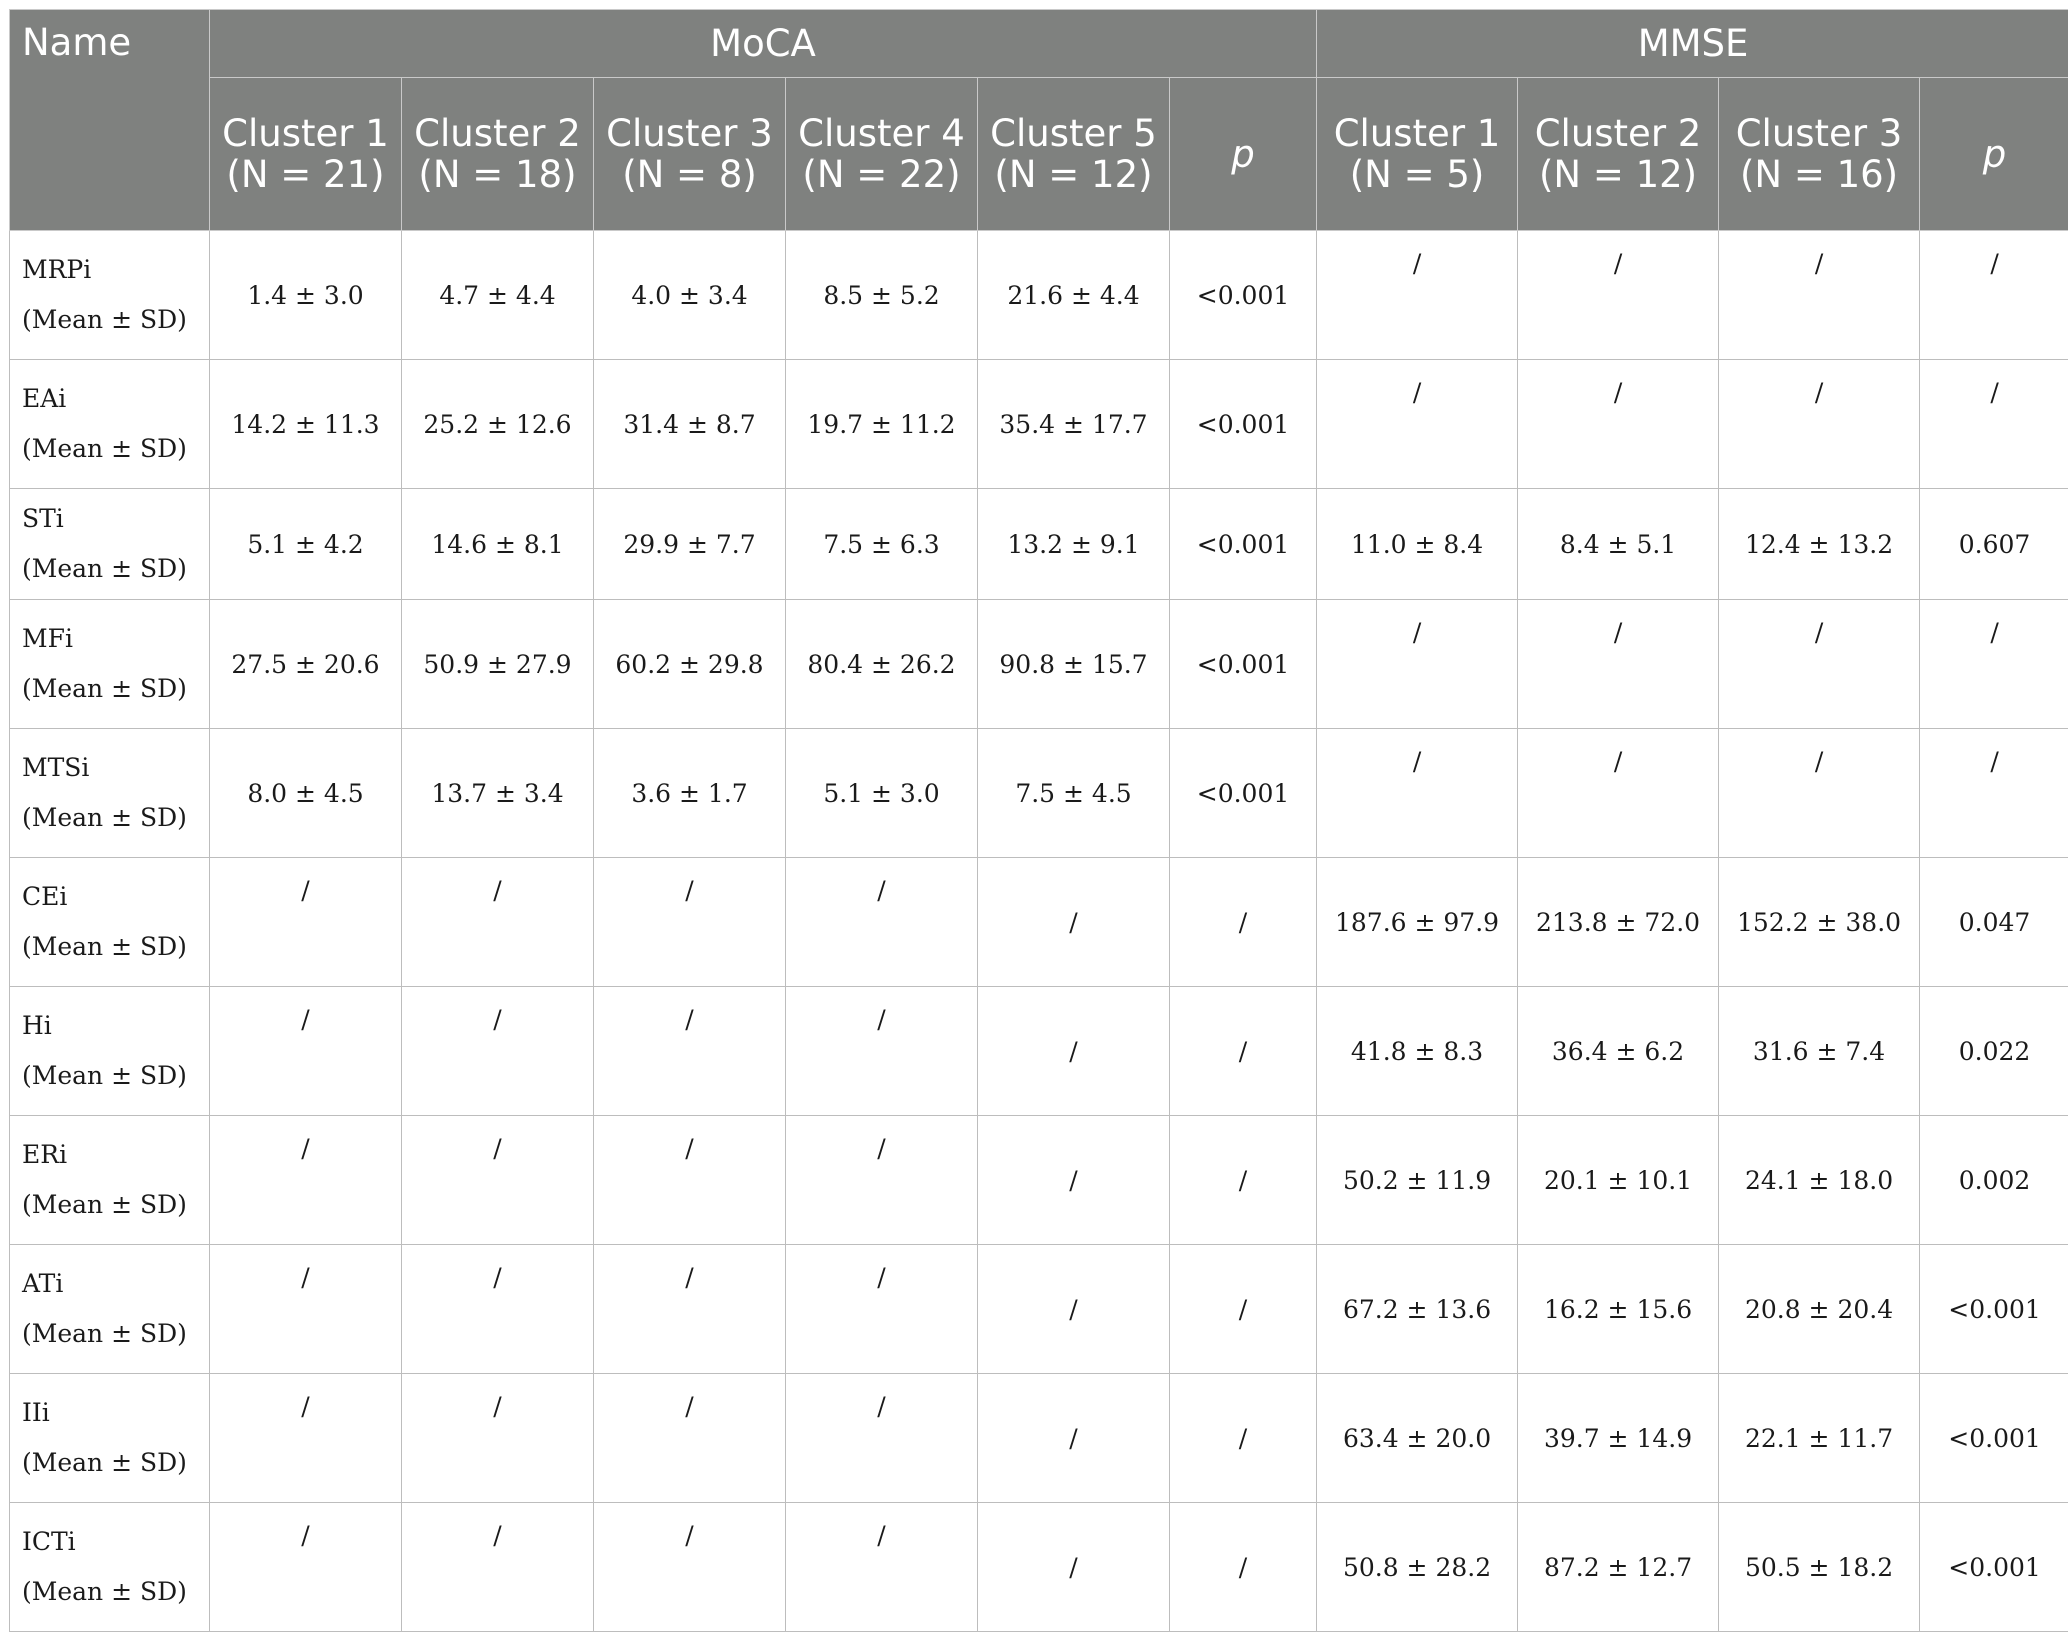 The height and width of the screenshot is (1632, 2068). Describe the element at coordinates (110, 664) in the screenshot. I see `row-name-cell: MFi(Mean ± SD)` at that location.